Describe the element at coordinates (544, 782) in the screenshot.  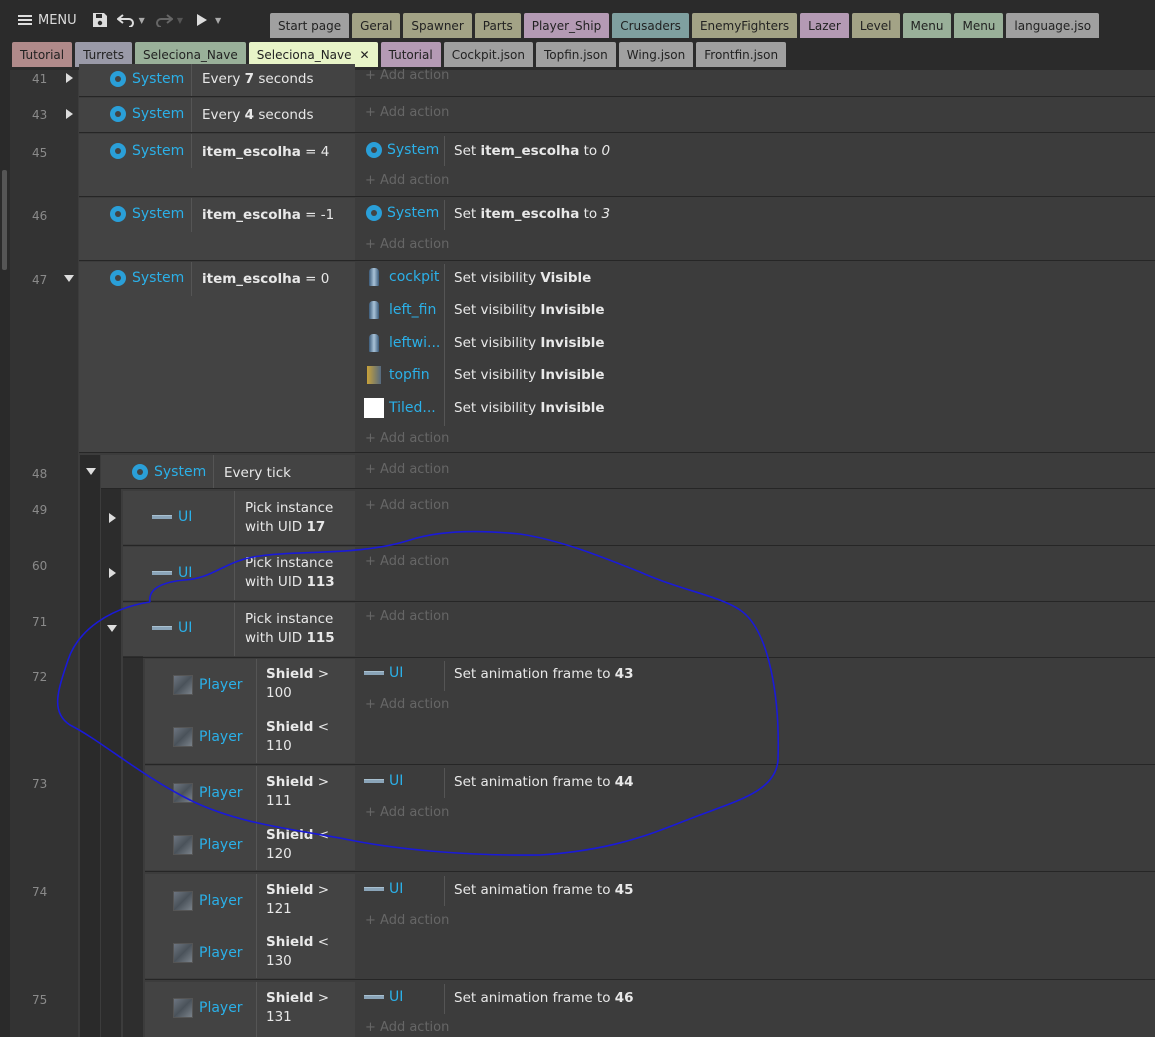
I see `action-text: Set animation frame to 44` at that location.